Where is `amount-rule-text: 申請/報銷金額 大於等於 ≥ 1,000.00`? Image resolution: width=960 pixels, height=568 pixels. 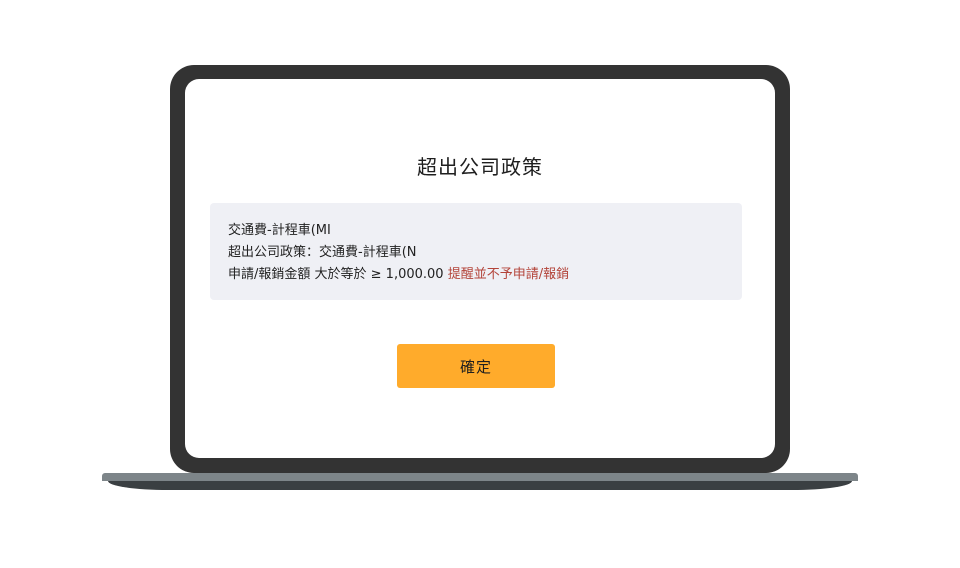
amount-rule-text: 申請/報銷金額 大於等於 ≥ 1,000.00 is located at coordinates (338, 274).